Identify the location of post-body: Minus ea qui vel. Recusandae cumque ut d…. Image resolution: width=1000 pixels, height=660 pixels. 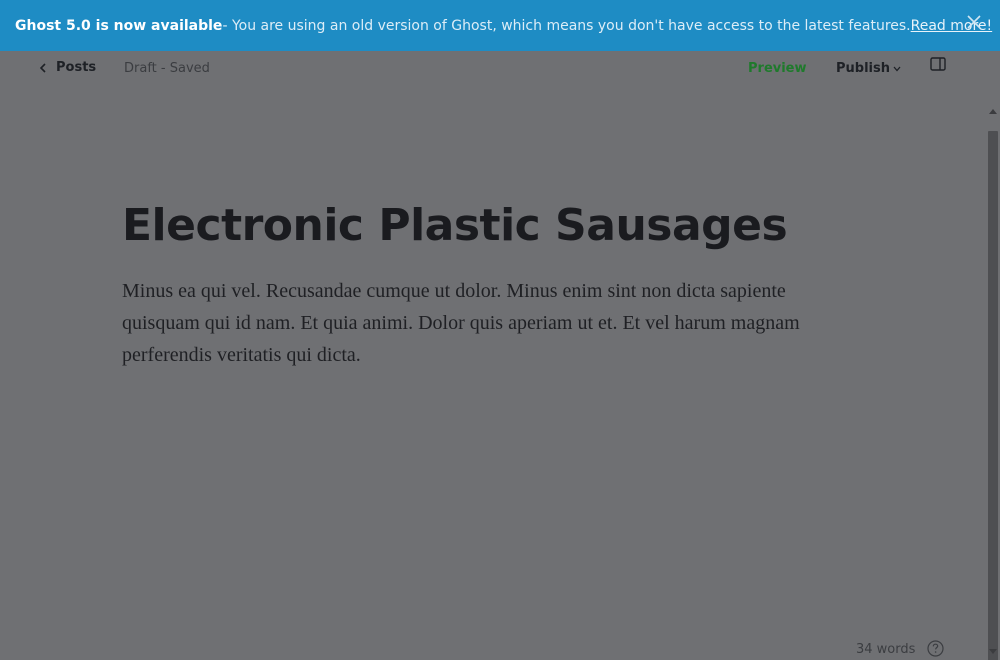
(482, 323).